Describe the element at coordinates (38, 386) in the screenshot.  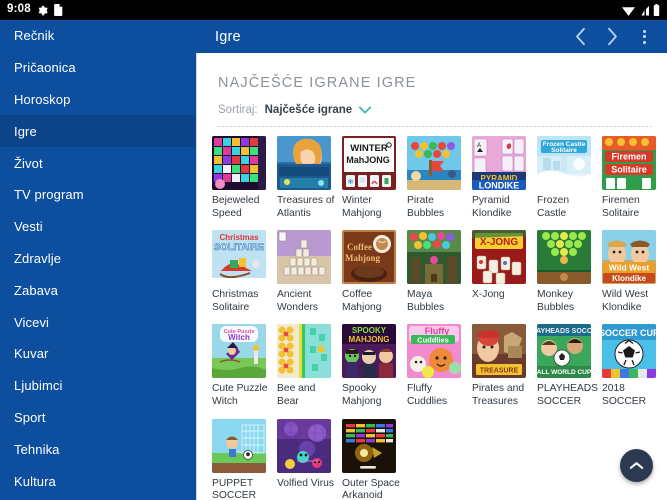
I see `sidebar-item-label: Ljubimci` at that location.